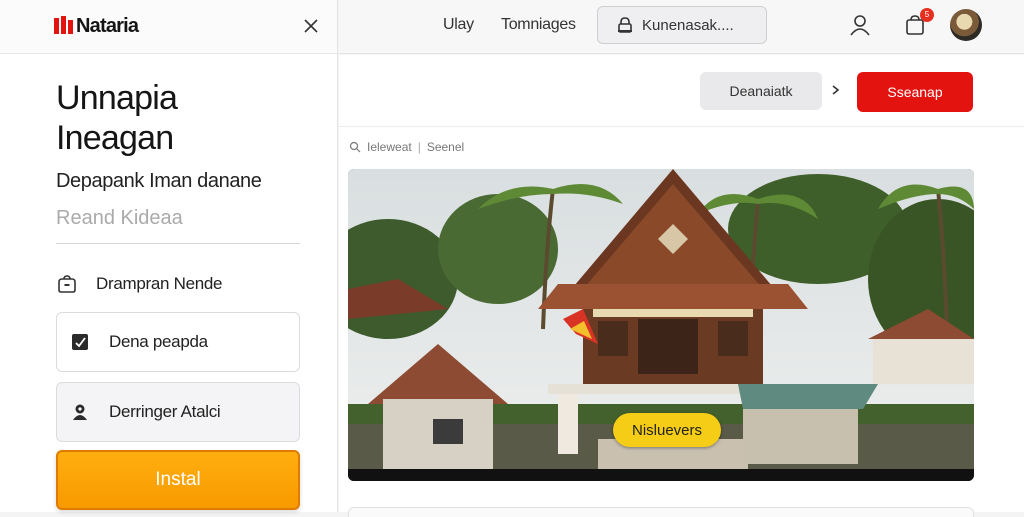 The height and width of the screenshot is (517, 1024). I want to click on bag-icon, so click(67, 284).